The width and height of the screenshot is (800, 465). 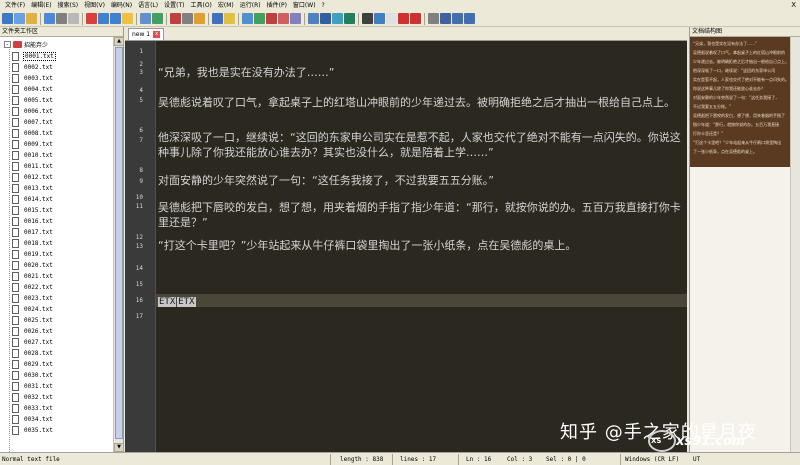 I want to click on tree-scrollbar: ▲ ▼, so click(x=118, y=244).